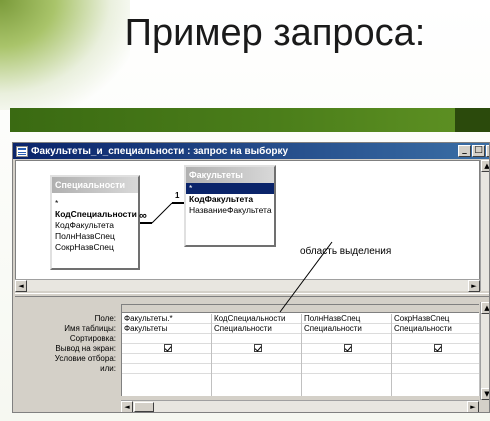 The image size is (490, 421). What do you see at coordinates (346, 251) in the screenshot?
I see `selection-area-annotation: область выделения` at bounding box center [346, 251].